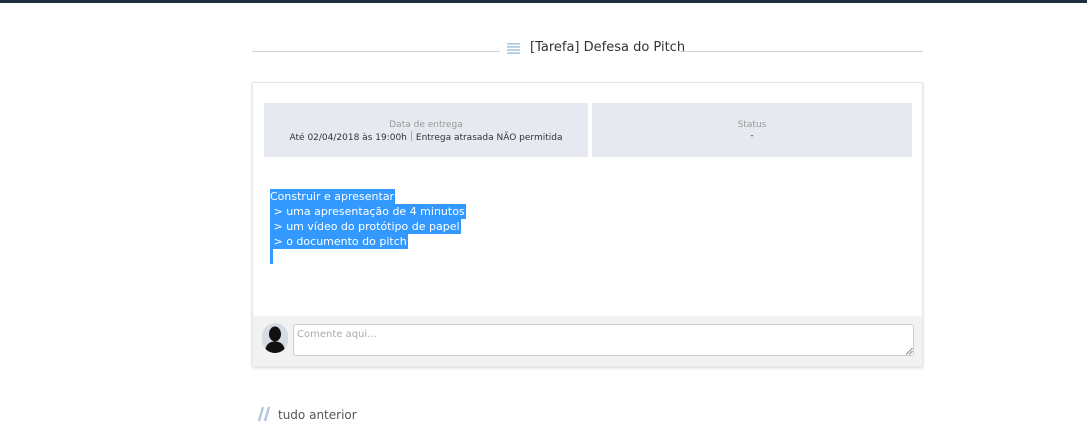 This screenshot has height=424, width=1087. What do you see at coordinates (411, 136) in the screenshot?
I see `value-separator` at bounding box center [411, 136].